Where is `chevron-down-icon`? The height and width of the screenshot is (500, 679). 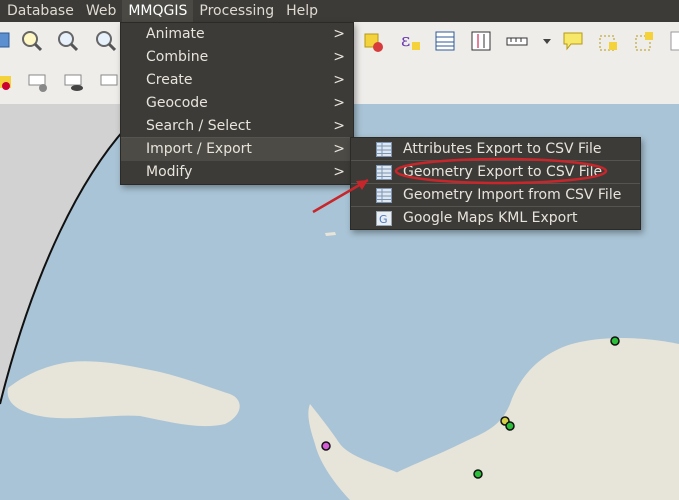
chevron-down-icon is located at coordinates (547, 41).